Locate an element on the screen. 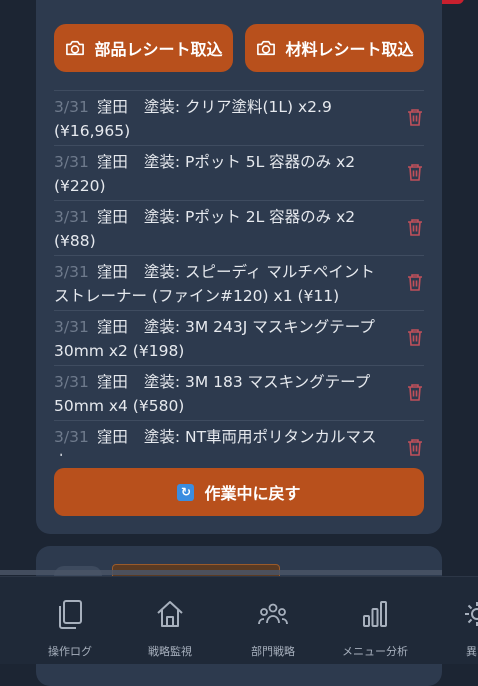  copy-icon is located at coordinates (70, 614).